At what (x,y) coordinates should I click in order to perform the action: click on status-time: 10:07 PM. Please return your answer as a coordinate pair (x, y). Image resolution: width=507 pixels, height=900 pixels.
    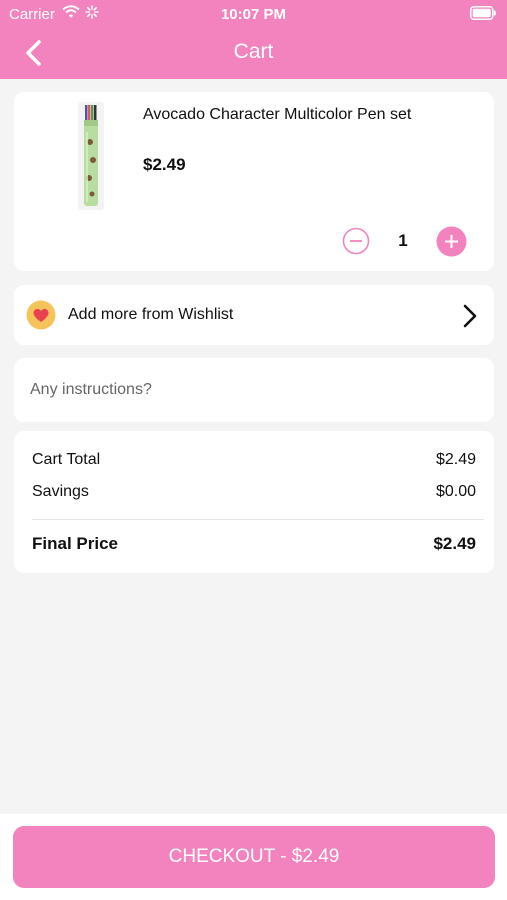
    Looking at the image, I should click on (253, 14).